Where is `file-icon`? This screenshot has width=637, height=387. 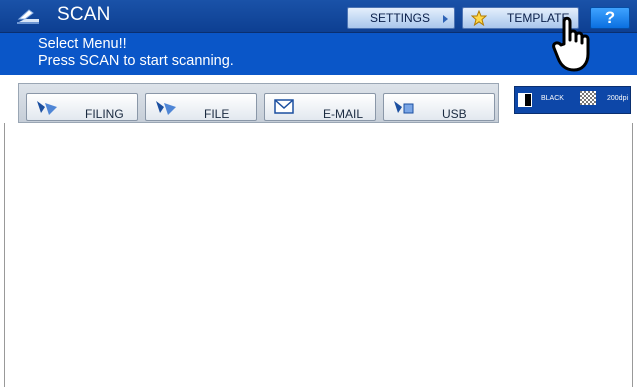 file-icon is located at coordinates (166, 108).